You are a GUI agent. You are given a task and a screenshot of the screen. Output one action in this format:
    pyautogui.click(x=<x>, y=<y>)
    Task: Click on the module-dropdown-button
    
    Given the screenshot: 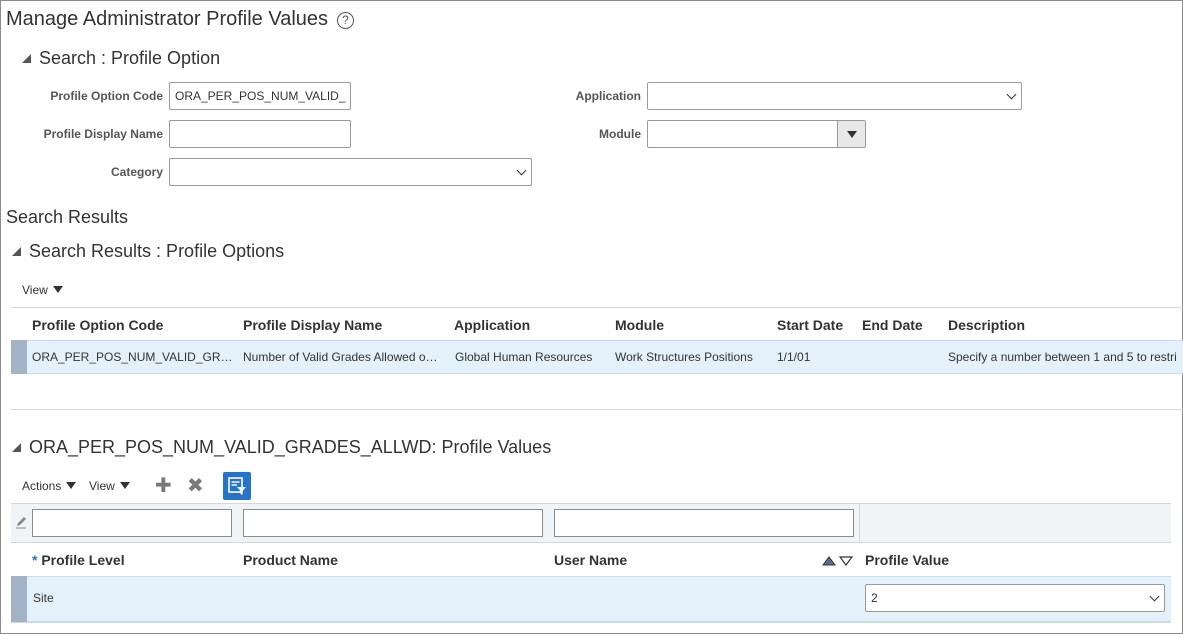 What is the action you would take?
    pyautogui.click(x=851, y=134)
    